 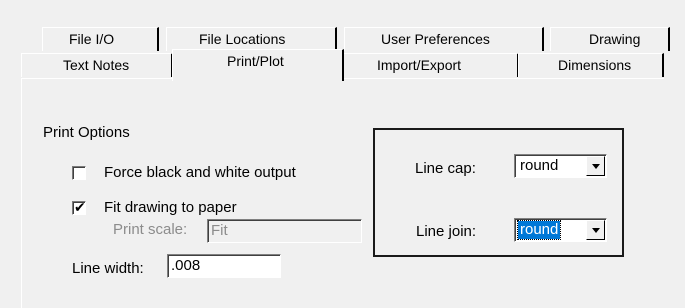 What do you see at coordinates (445, 168) in the screenshot?
I see `line-cap-label: Line cap:` at bounding box center [445, 168].